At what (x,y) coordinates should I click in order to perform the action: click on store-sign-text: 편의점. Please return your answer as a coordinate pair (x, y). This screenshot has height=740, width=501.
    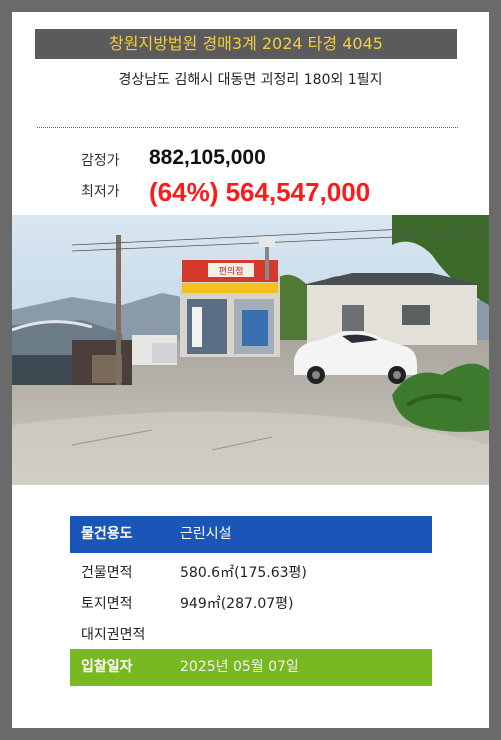
    Looking at the image, I should click on (231, 271).